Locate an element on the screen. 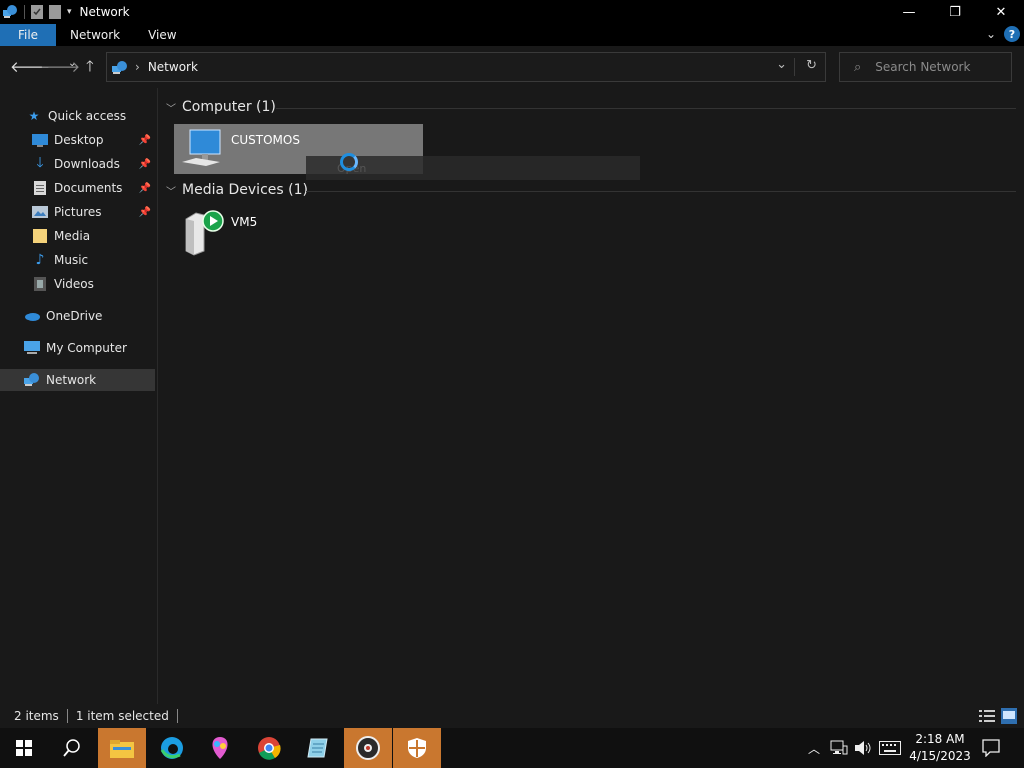 The width and height of the screenshot is (1024, 768). taskbar-security is located at coordinates (417, 748).